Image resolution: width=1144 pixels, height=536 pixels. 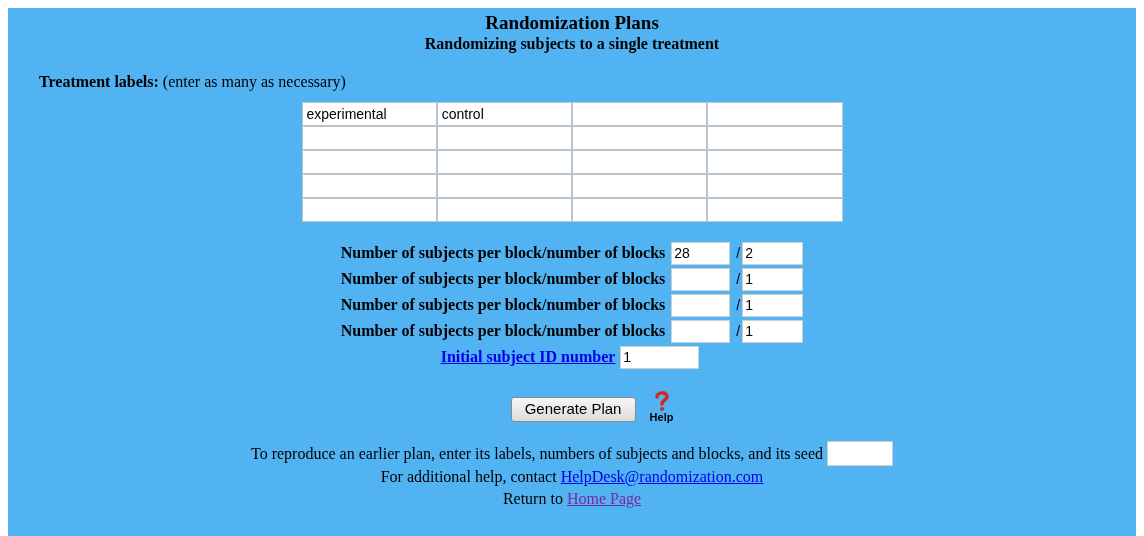 I want to click on number-of-blocks-field: 2, so click(x=773, y=253).